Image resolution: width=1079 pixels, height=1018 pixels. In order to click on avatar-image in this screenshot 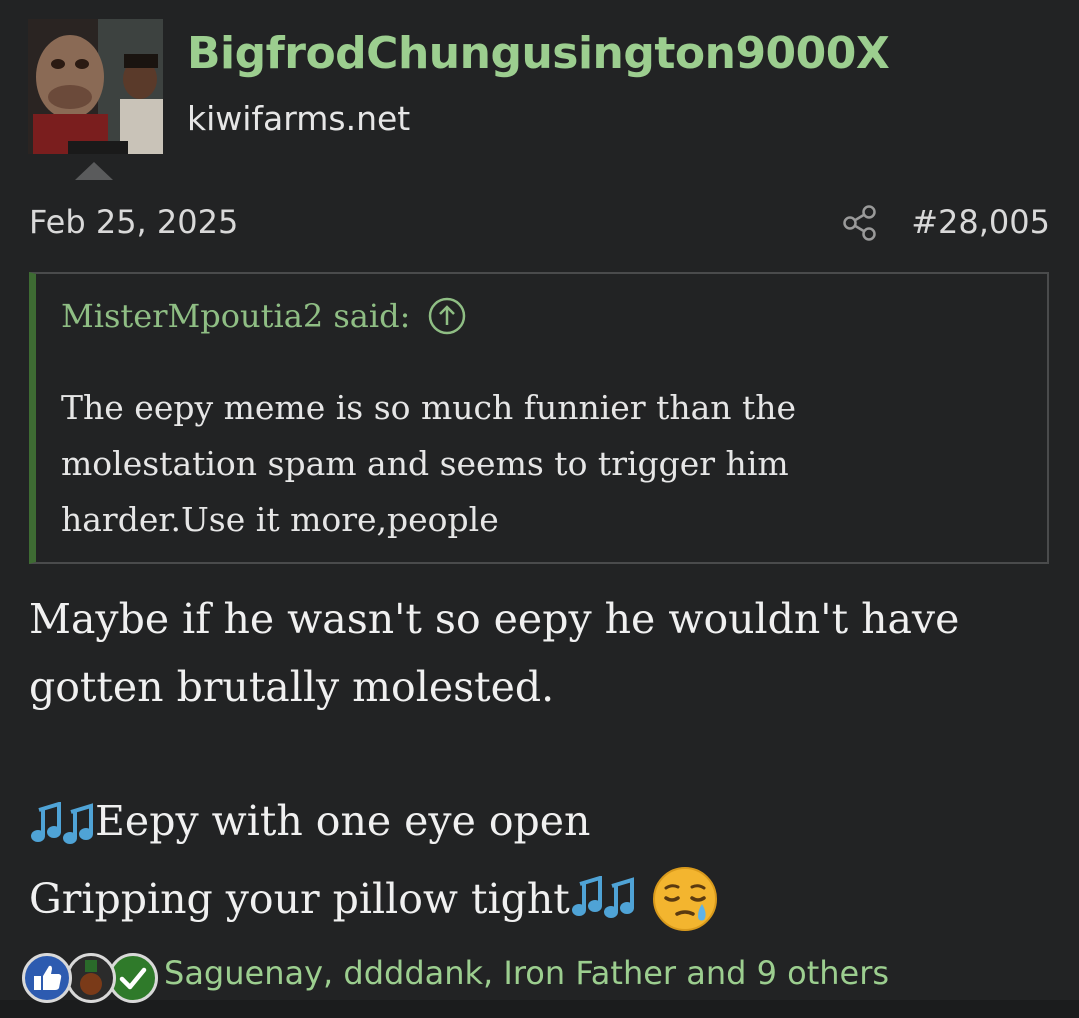, I will do `click(95, 86)`.